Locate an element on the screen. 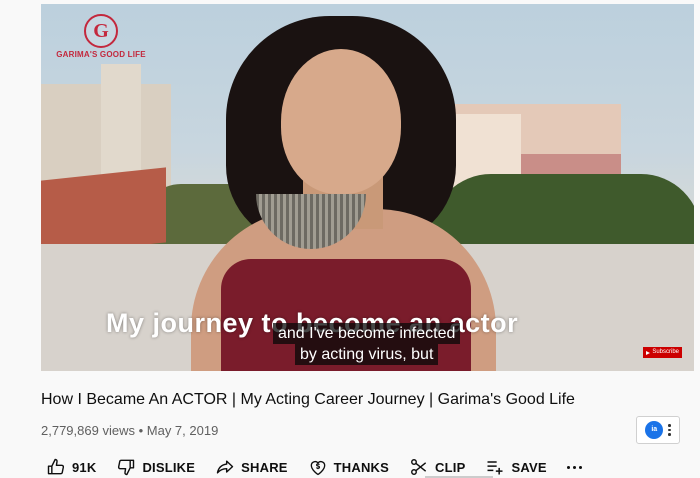 This screenshot has height=478, width=700. save-button: SAVE is located at coordinates (516, 467).